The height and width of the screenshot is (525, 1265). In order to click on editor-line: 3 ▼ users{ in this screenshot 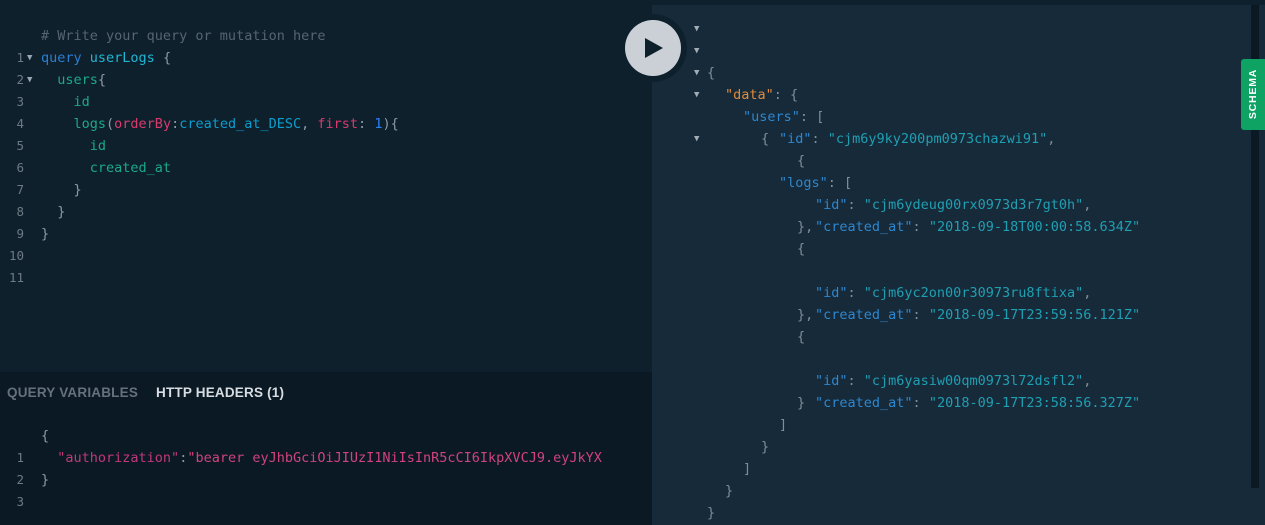, I will do `click(326, 89)`.